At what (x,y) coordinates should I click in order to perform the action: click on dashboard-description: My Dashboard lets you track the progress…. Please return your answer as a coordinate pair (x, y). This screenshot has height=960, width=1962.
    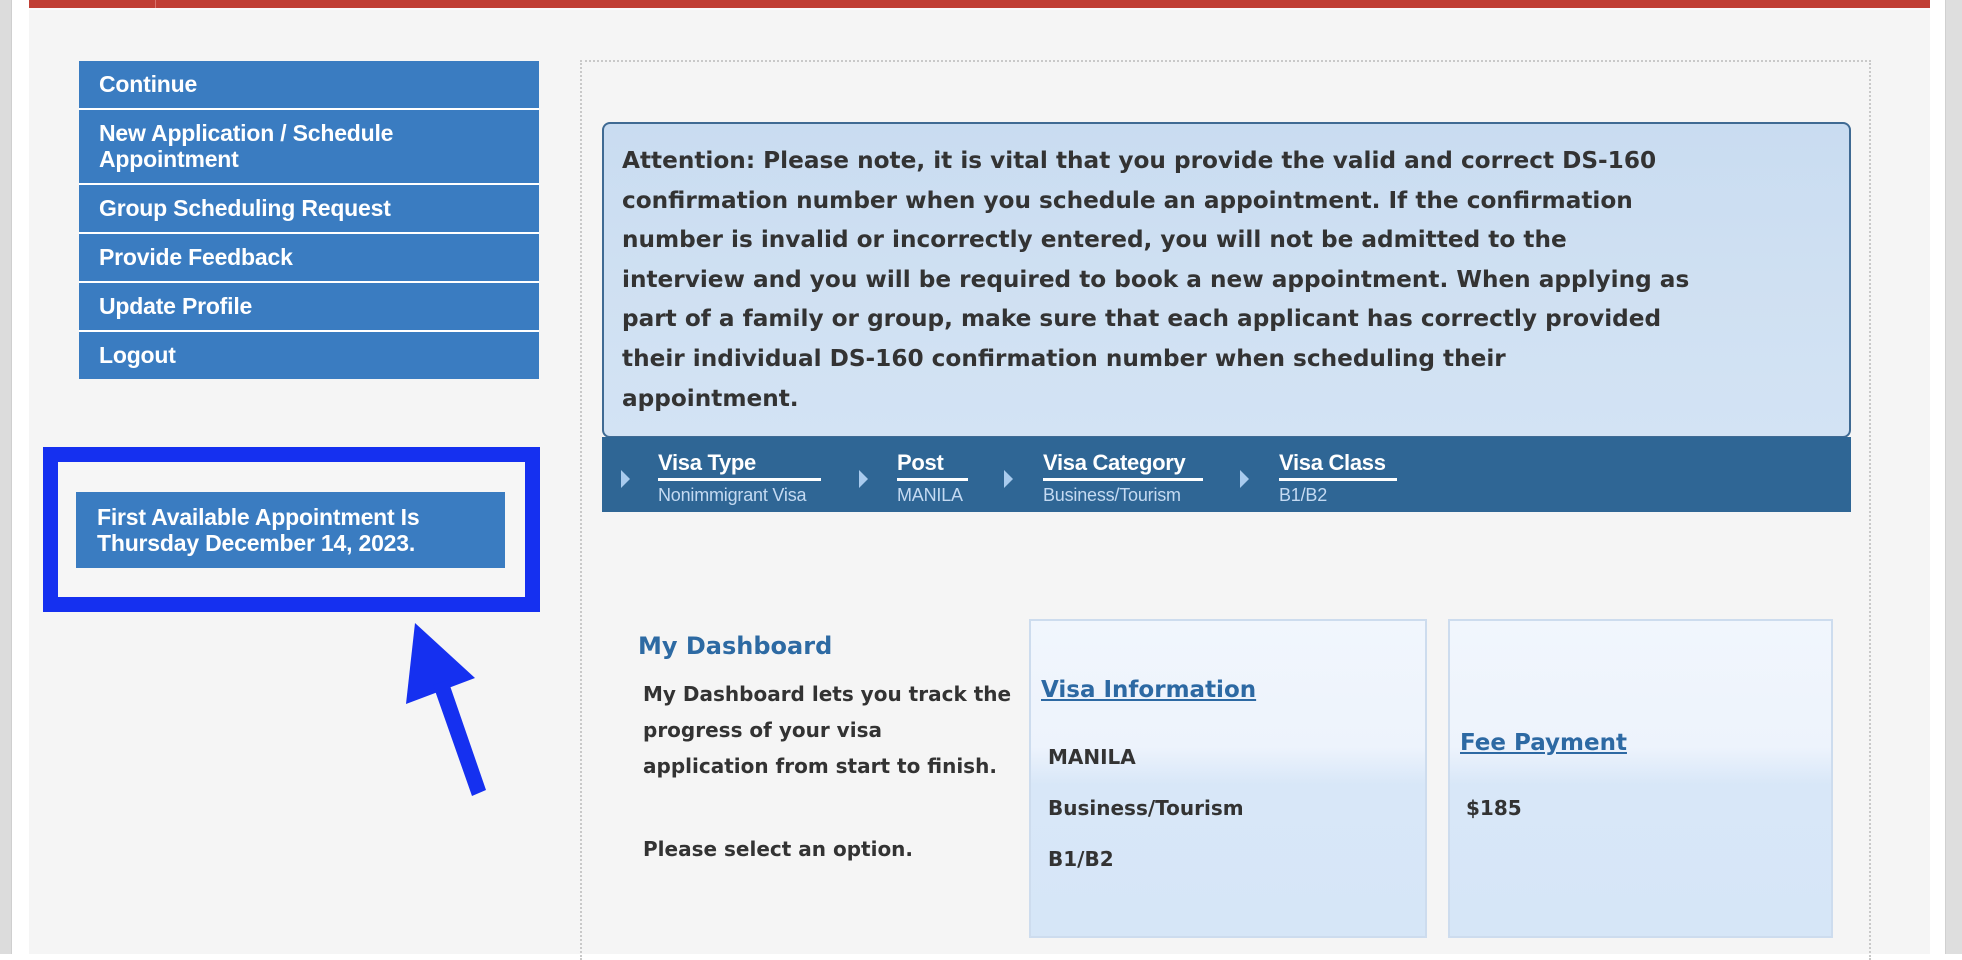
    Looking at the image, I should click on (827, 730).